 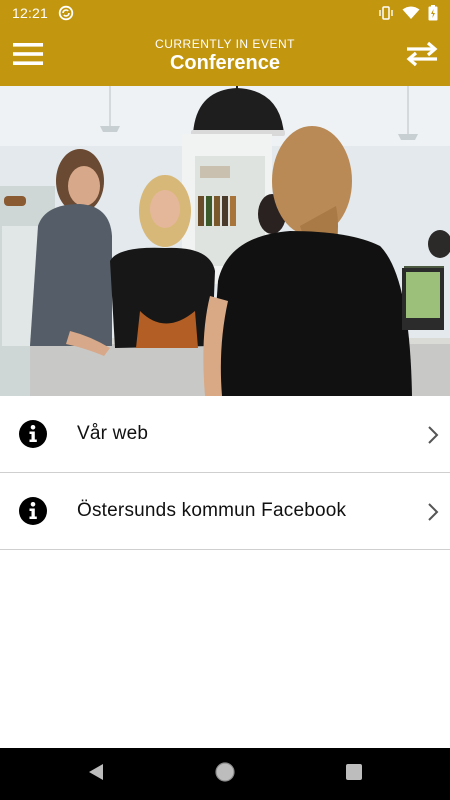 I want to click on swap-arrows-icon, so click(x=422, y=56).